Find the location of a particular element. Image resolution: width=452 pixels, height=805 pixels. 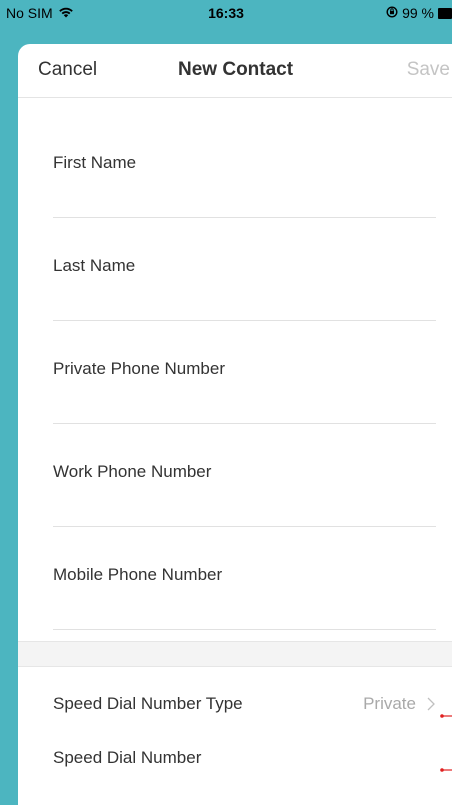

work-phone-label: Work Phone Number is located at coordinates (132, 471).